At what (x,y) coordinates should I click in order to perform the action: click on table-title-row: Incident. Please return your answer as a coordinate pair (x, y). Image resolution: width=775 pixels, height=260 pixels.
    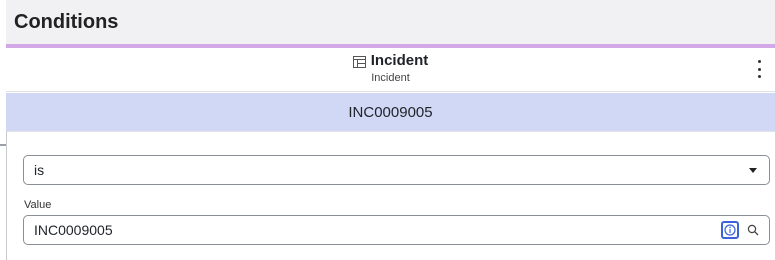
    Looking at the image, I should click on (390, 60).